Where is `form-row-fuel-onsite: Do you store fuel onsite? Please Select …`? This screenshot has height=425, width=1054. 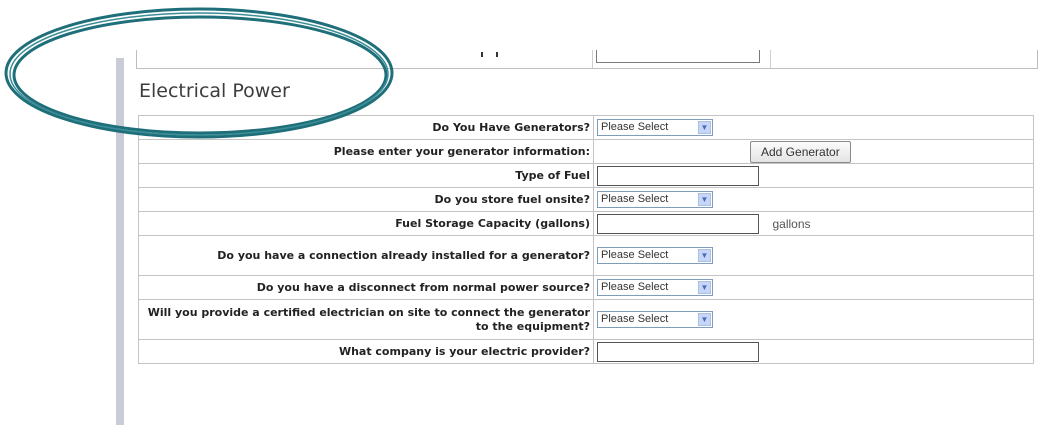 form-row-fuel-onsite: Do you store fuel onsite? Please Select … is located at coordinates (586, 199).